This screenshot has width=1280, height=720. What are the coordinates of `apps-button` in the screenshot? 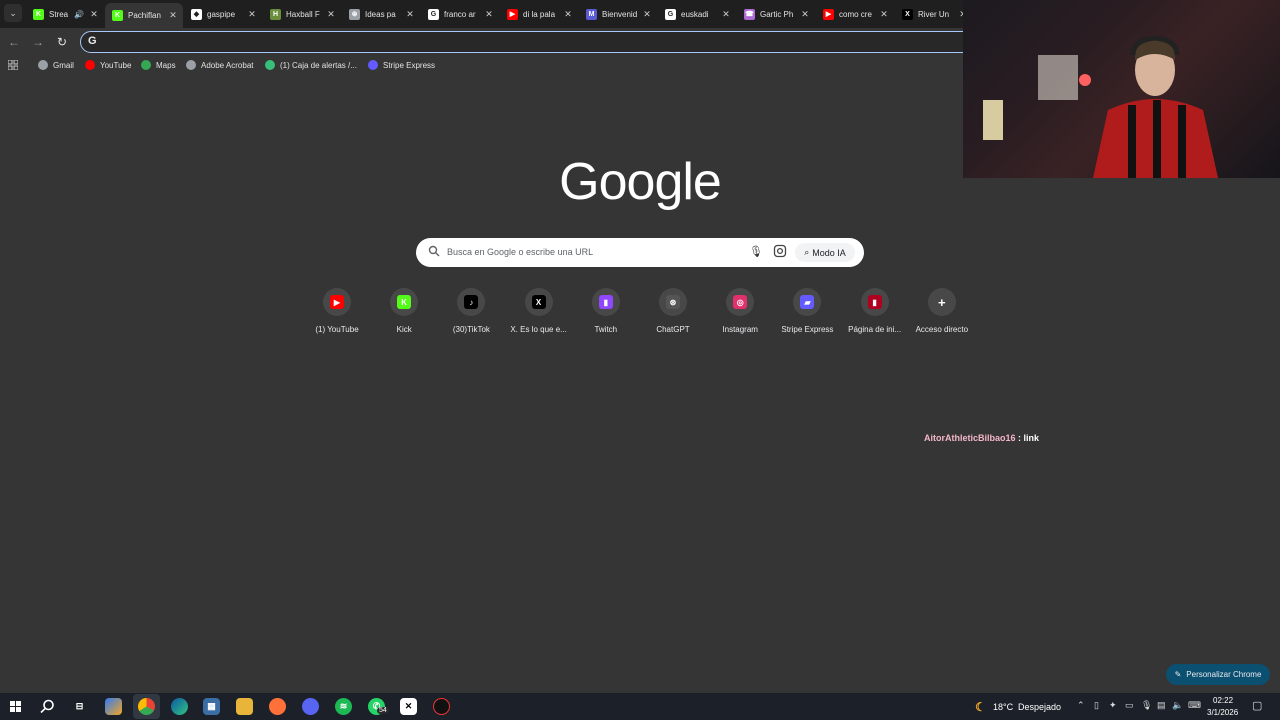 It's located at (13, 65).